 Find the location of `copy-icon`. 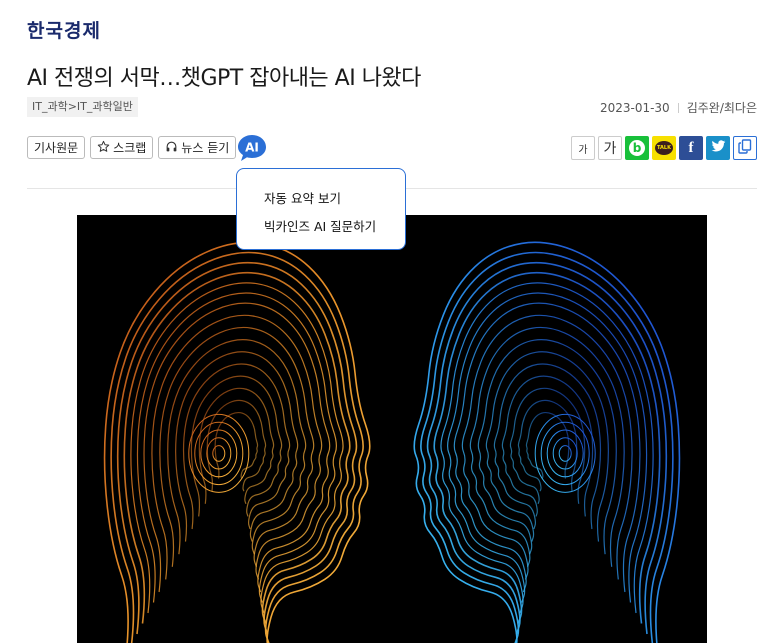

copy-icon is located at coordinates (745, 148).